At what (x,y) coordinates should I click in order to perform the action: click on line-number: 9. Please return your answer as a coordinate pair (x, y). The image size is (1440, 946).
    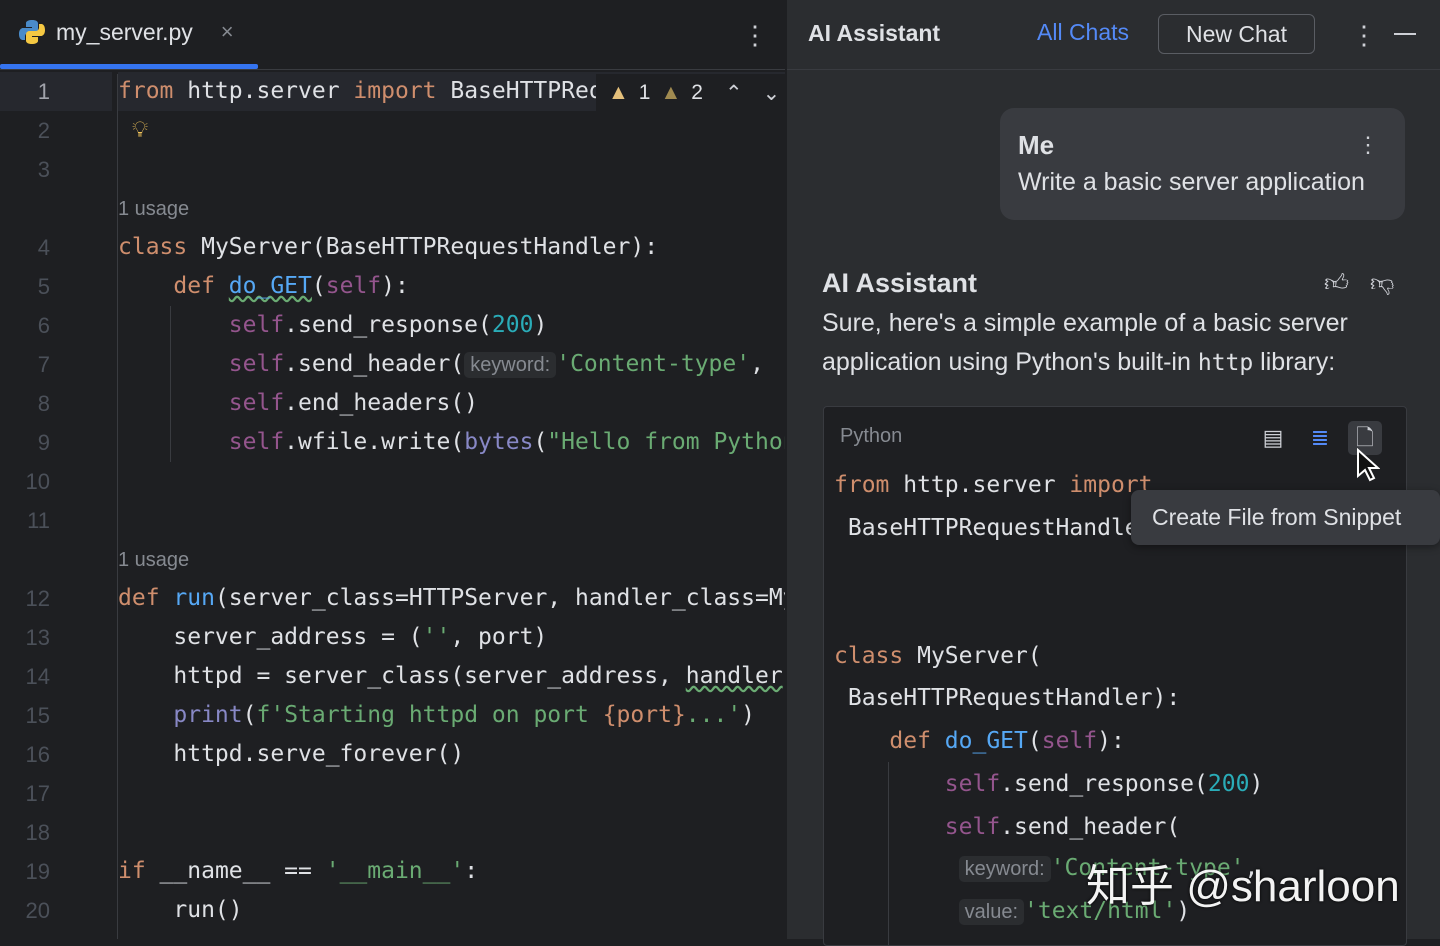
    Looking at the image, I should click on (43, 442).